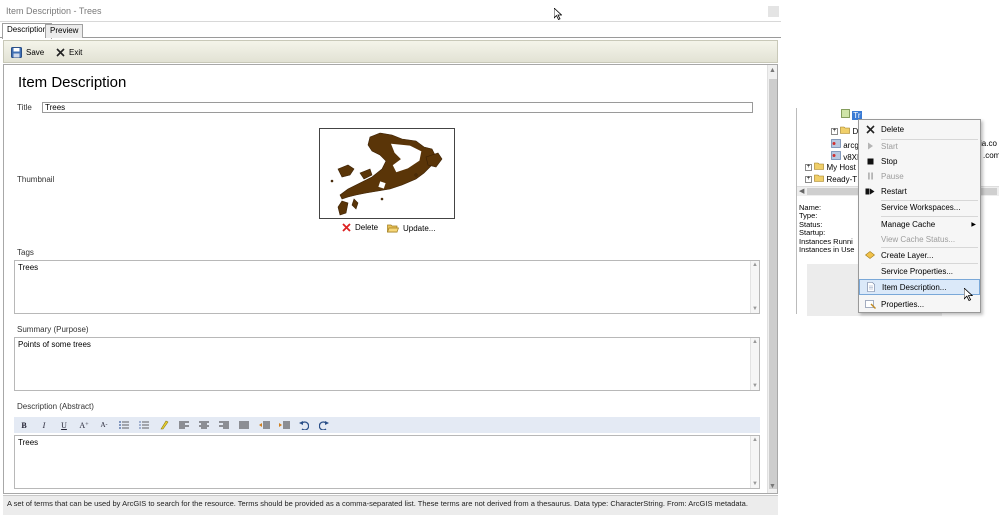  I want to click on scroll-down-arrow: ▼, so click(772, 486).